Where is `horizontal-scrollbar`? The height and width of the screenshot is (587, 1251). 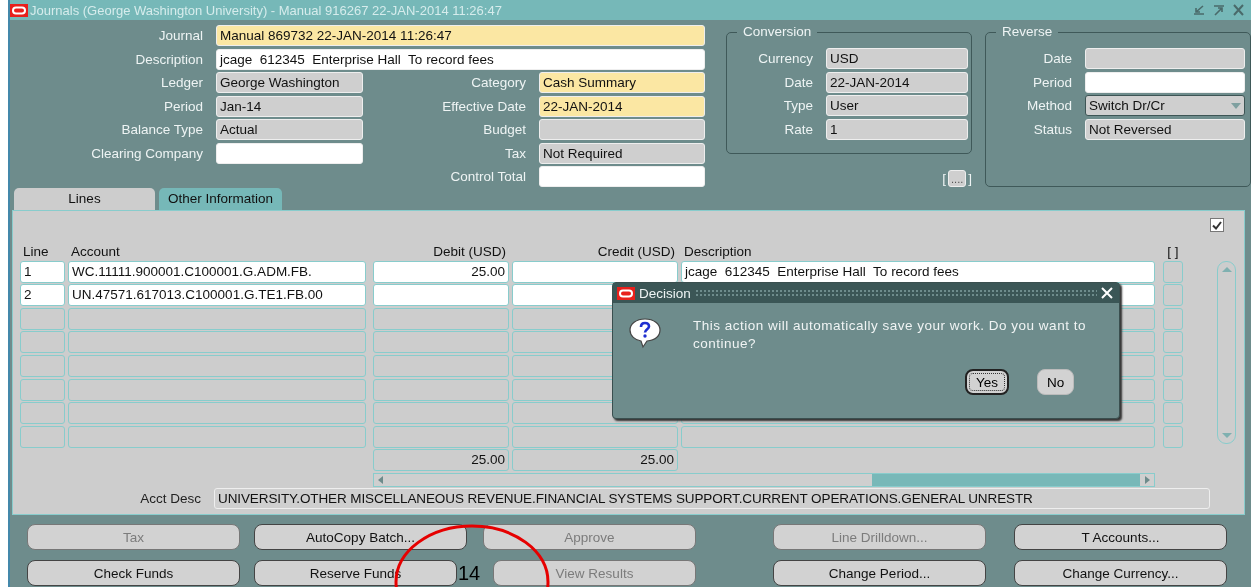 horizontal-scrollbar is located at coordinates (764, 479).